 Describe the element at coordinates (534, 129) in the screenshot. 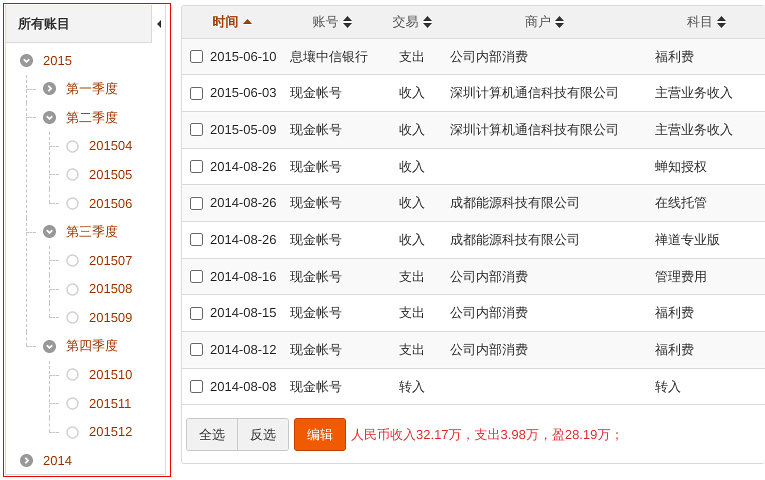

I see `table-cell: 深圳计算机通信科技有限公司` at that location.